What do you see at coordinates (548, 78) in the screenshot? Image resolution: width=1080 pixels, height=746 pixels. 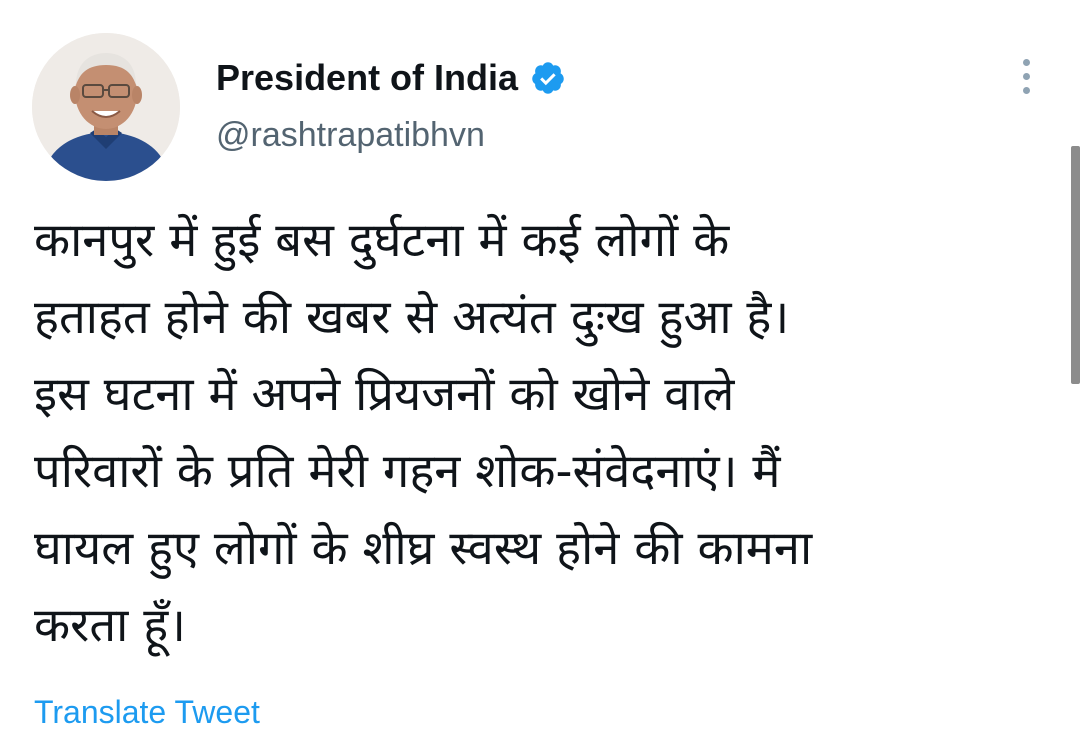 I see `verified-badge-icon` at bounding box center [548, 78].